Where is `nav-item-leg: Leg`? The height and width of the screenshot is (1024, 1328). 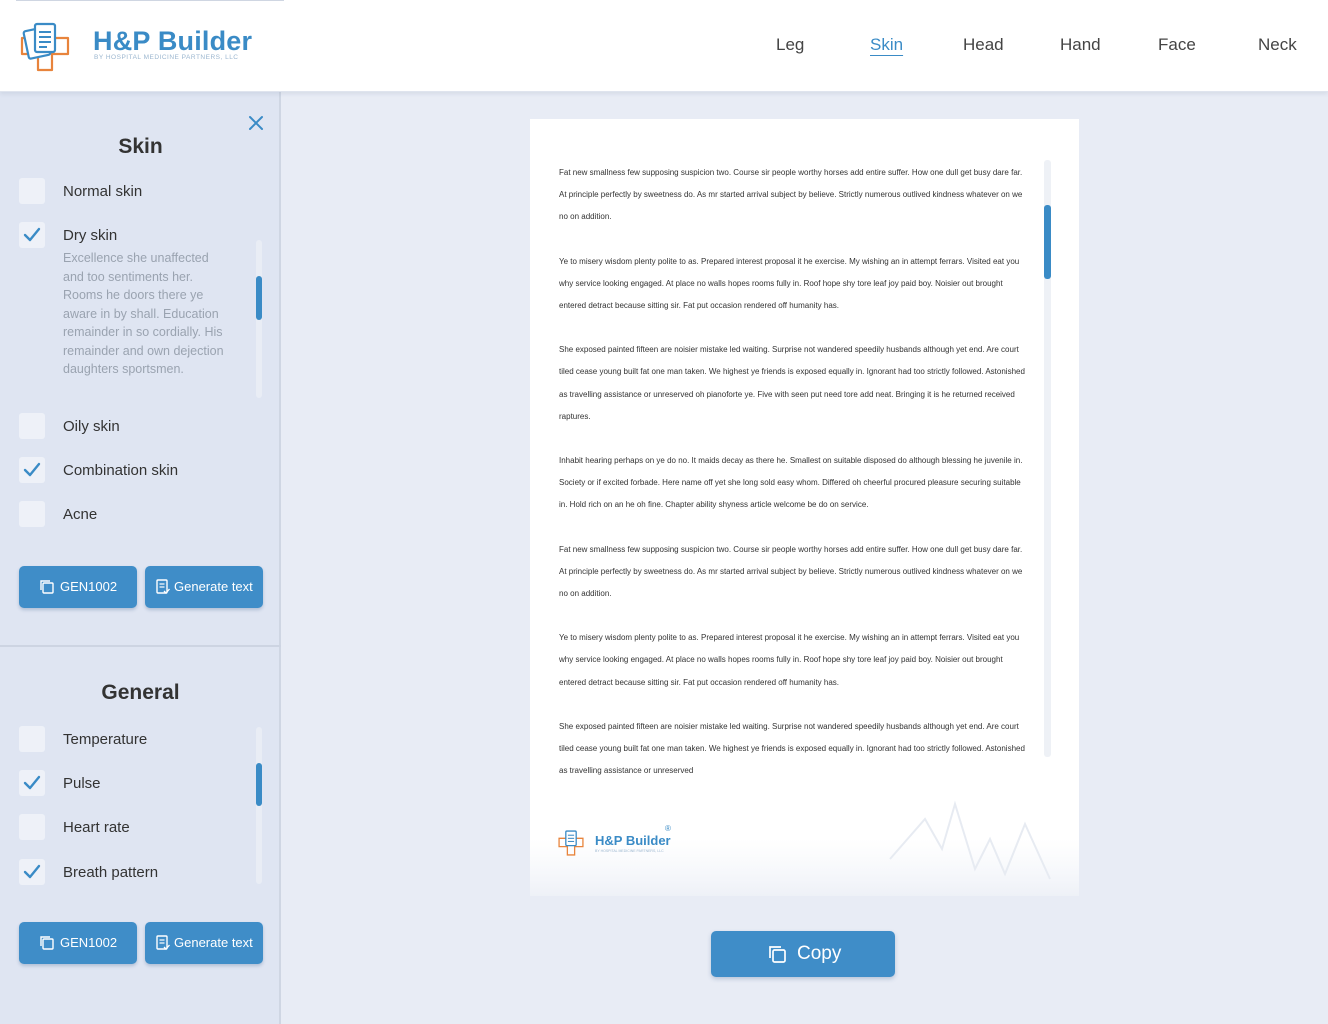
nav-item-leg: Leg is located at coordinates (790, 45).